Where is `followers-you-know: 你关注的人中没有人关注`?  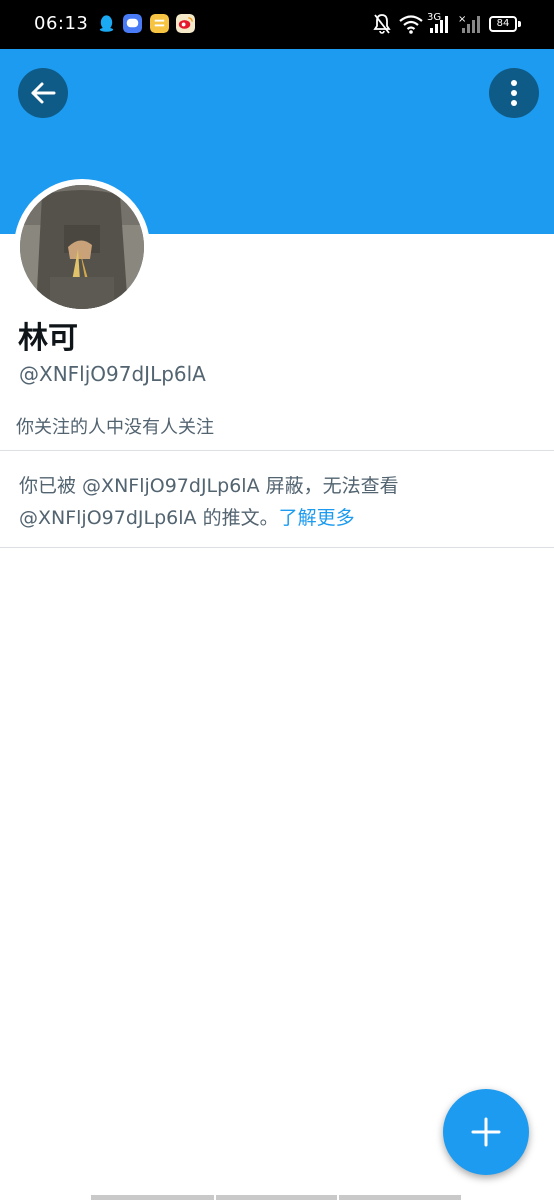
followers-you-know: 你关注的人中没有人关注 is located at coordinates (115, 426).